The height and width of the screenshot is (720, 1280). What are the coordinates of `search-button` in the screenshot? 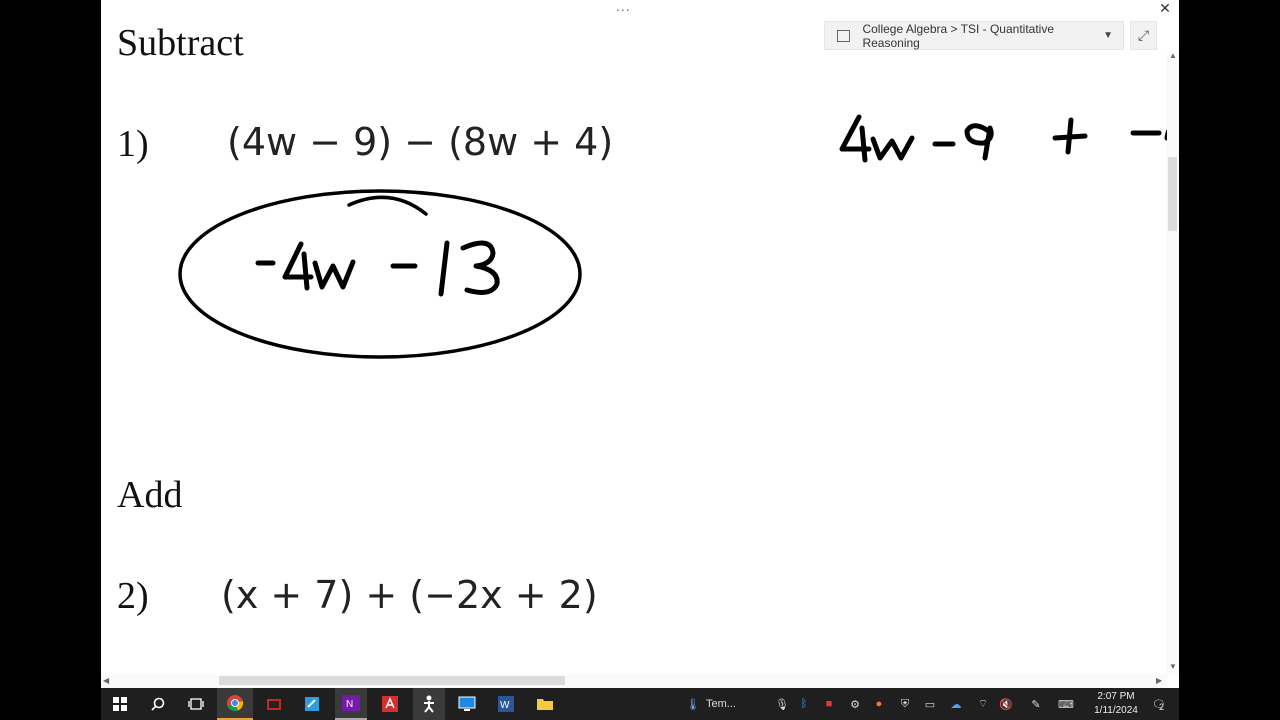 It's located at (158, 704).